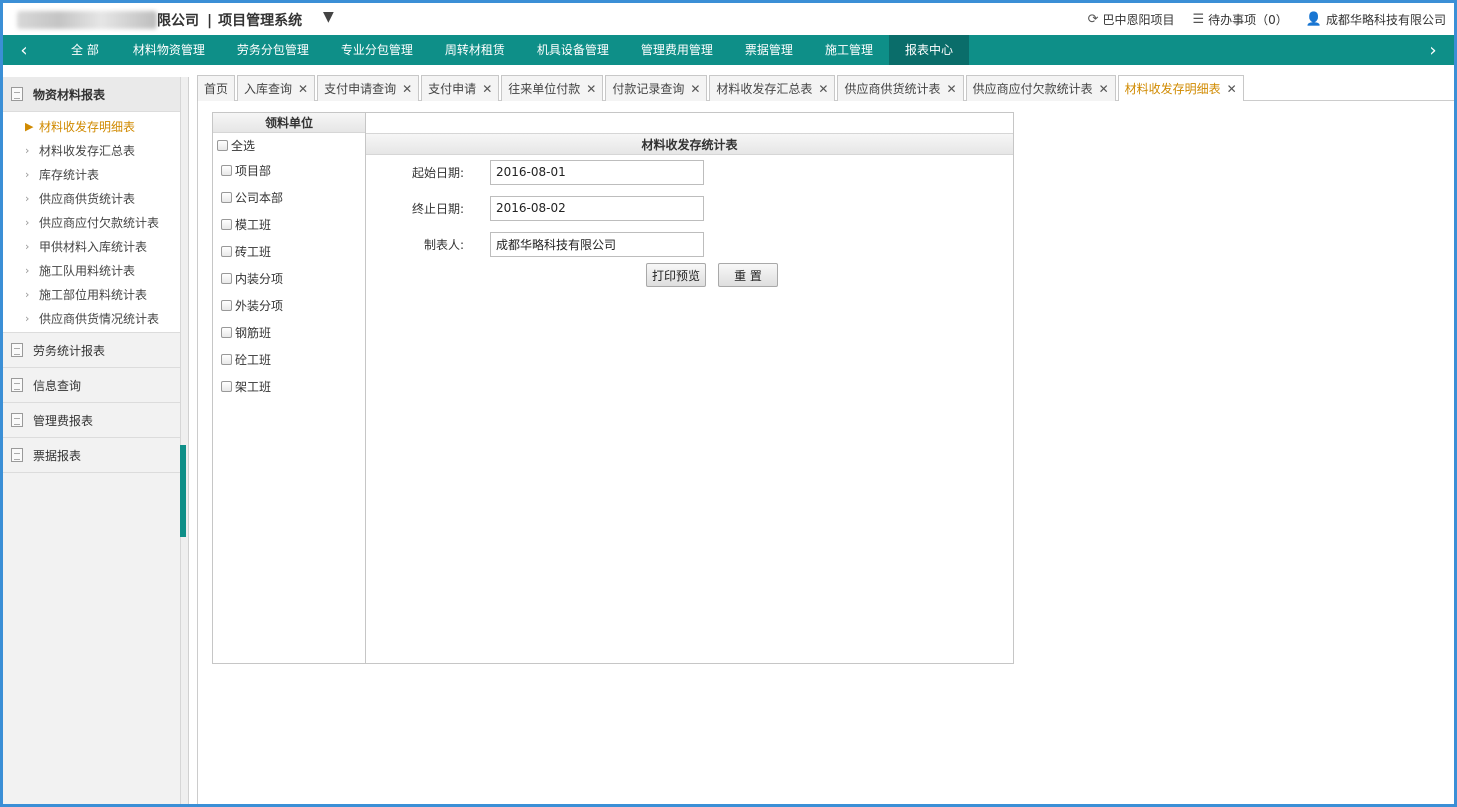 Image resolution: width=1457 pixels, height=807 pixels. What do you see at coordinates (91, 174) in the screenshot?
I see `sidebar-item-stock: › 库存统计表` at bounding box center [91, 174].